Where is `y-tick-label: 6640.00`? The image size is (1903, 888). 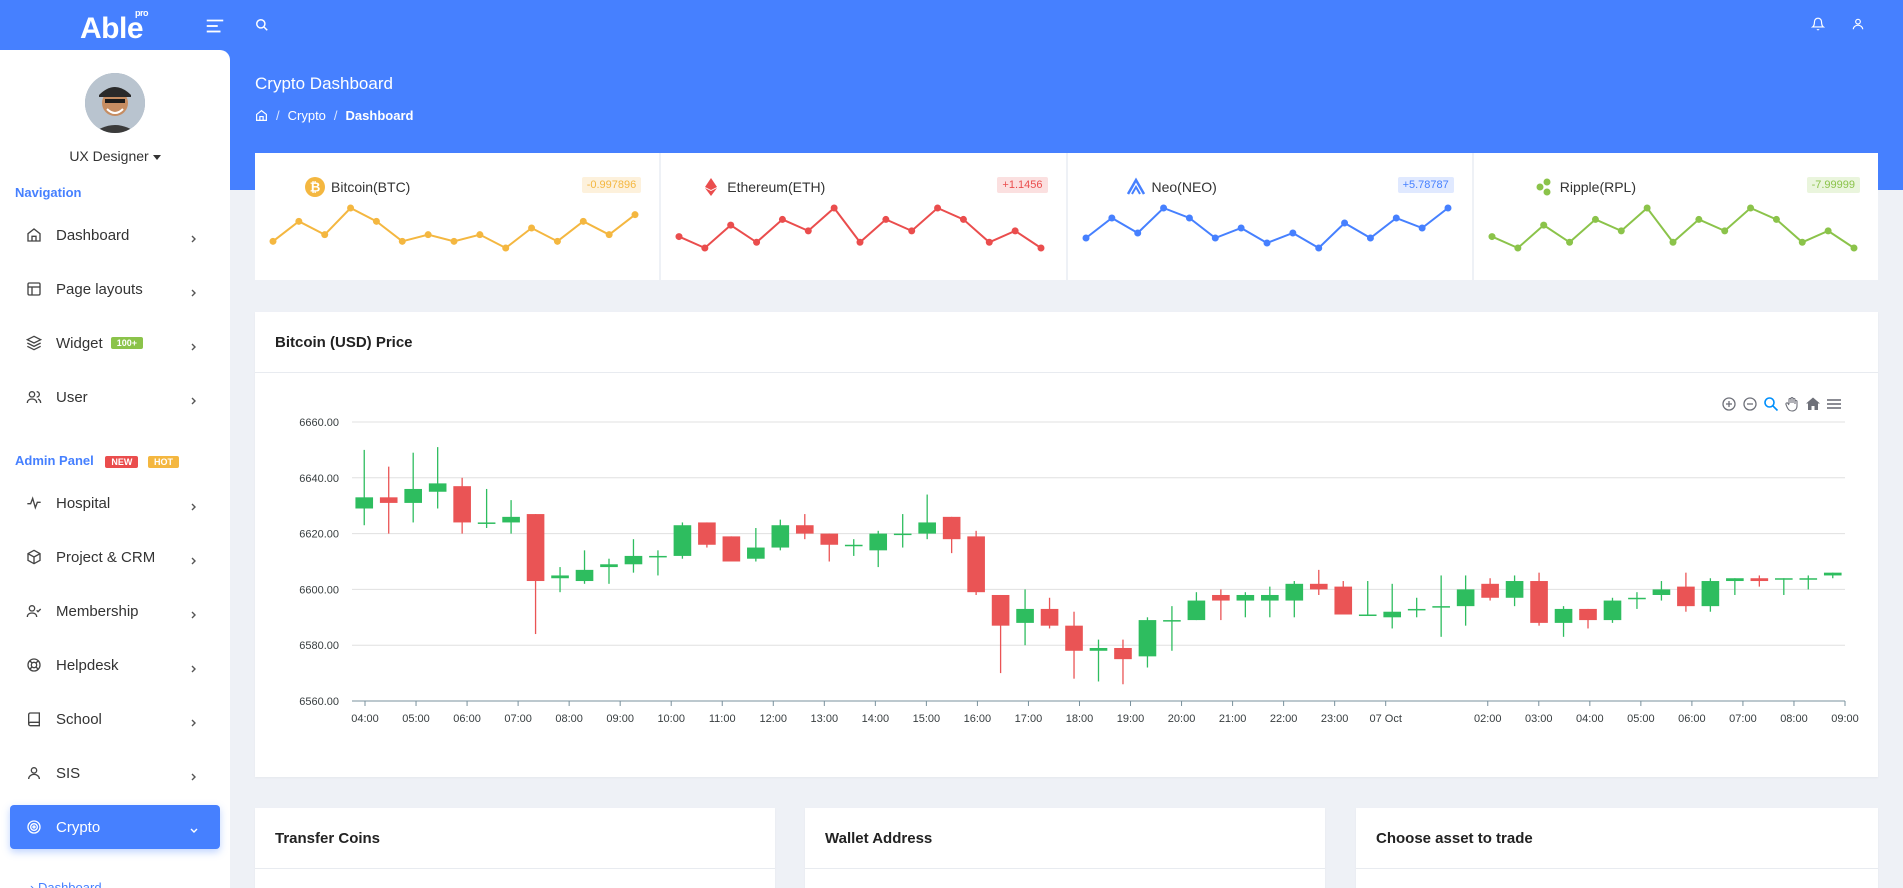
y-tick-label: 6640.00 is located at coordinates (319, 479).